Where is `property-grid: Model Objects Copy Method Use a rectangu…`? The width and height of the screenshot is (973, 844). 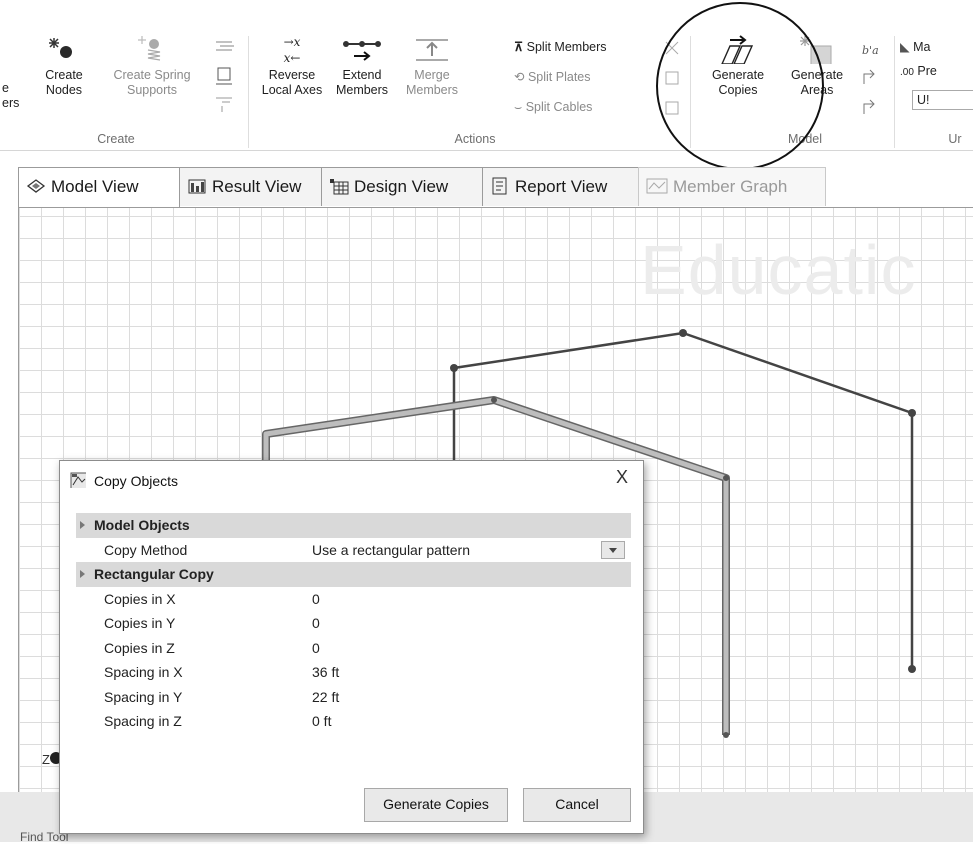 property-grid: Model Objects Copy Method Use a rectangu… is located at coordinates (353, 623).